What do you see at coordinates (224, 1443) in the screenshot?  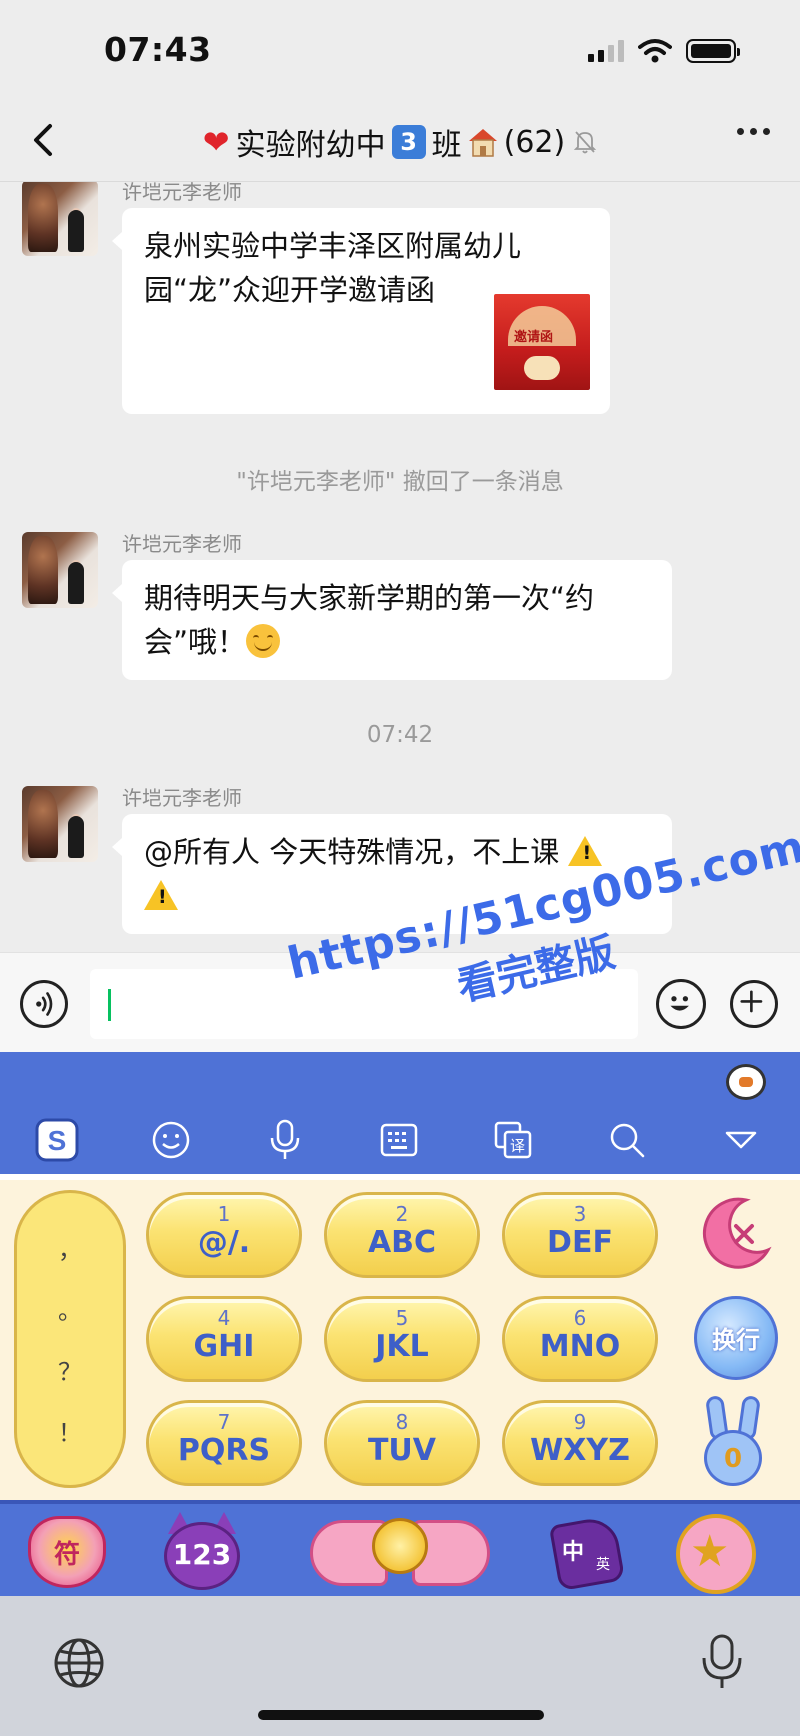 I see `key-7: 7 PQRS` at bounding box center [224, 1443].